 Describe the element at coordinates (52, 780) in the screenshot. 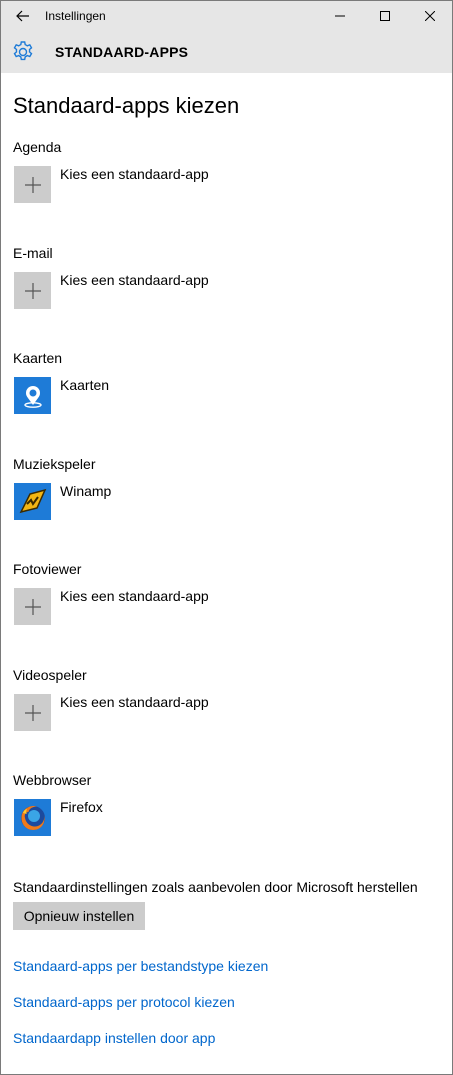

I see `section-label: Webbrowser` at that location.